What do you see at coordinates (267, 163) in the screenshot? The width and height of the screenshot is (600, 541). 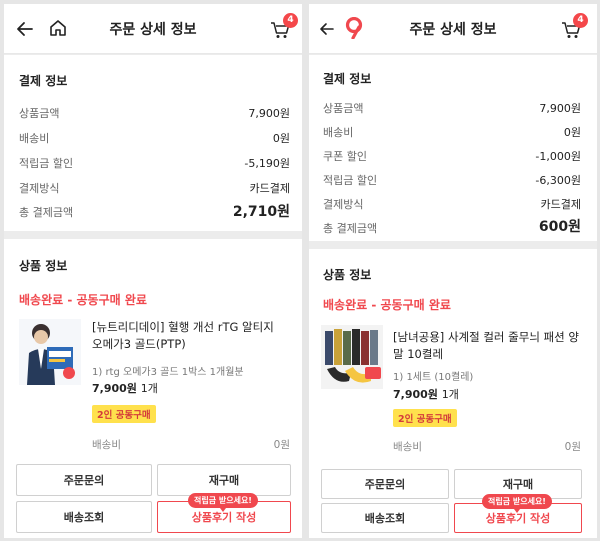 I see `points-discount-value: -5,190원` at bounding box center [267, 163].